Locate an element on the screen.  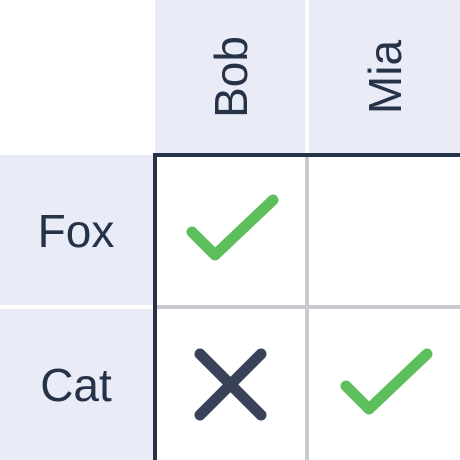
cross-icon is located at coordinates (230, 384).